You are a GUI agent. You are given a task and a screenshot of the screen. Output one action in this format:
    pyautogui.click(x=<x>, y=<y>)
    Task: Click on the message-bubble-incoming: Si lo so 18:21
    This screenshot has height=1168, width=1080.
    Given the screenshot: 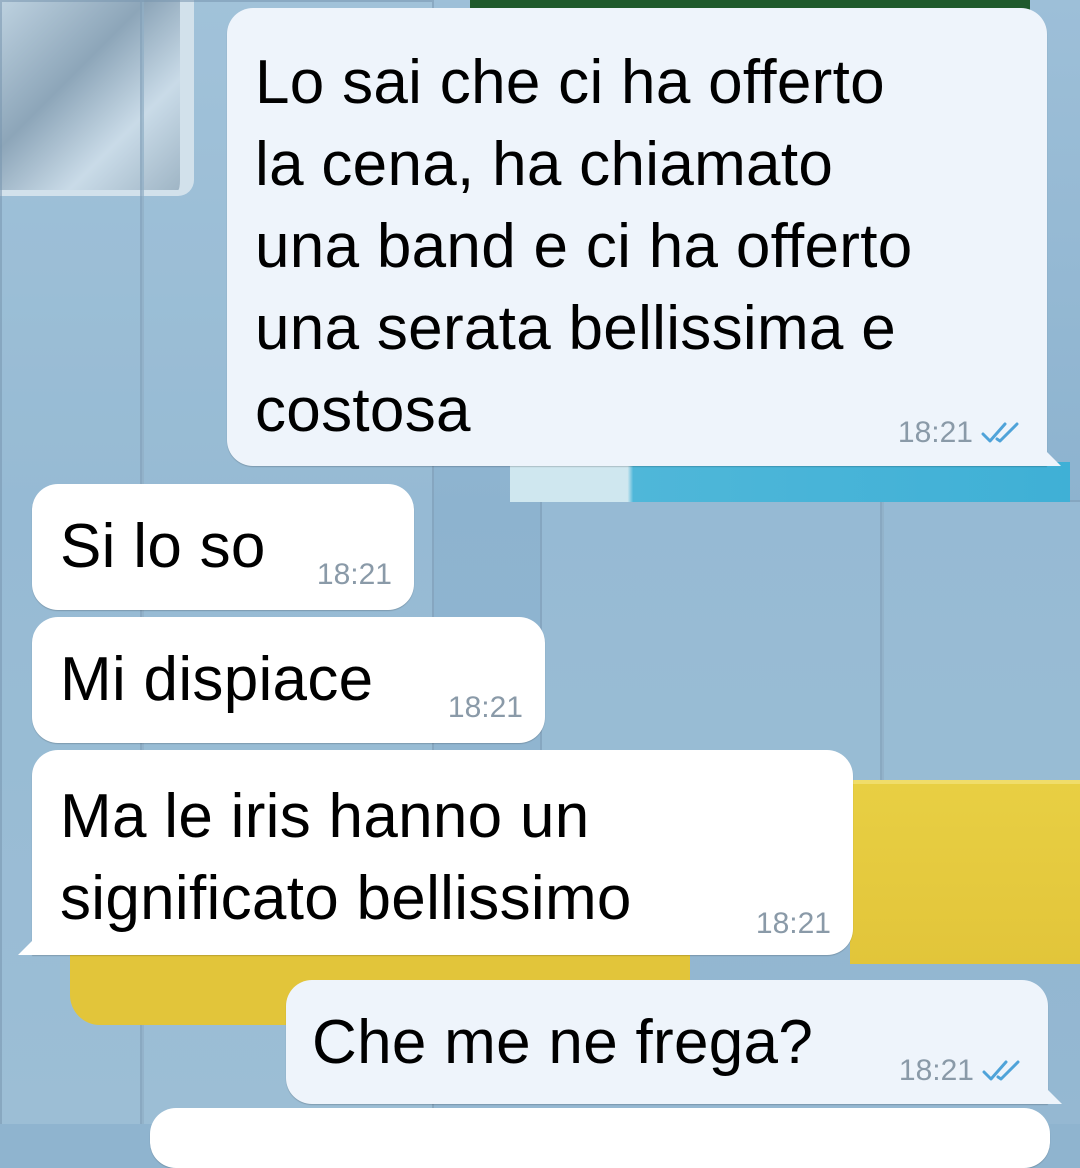 What is the action you would take?
    pyautogui.click(x=223, y=547)
    